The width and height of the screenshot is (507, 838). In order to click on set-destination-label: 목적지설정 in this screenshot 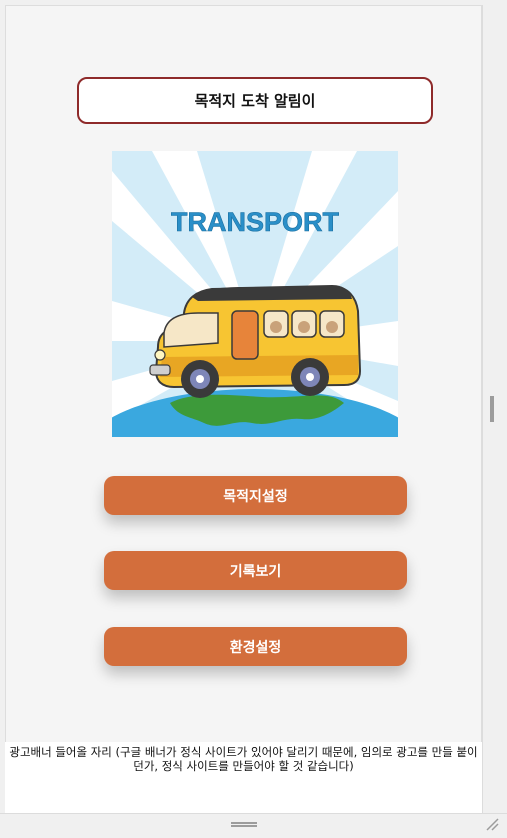, I will do `click(255, 495)`.